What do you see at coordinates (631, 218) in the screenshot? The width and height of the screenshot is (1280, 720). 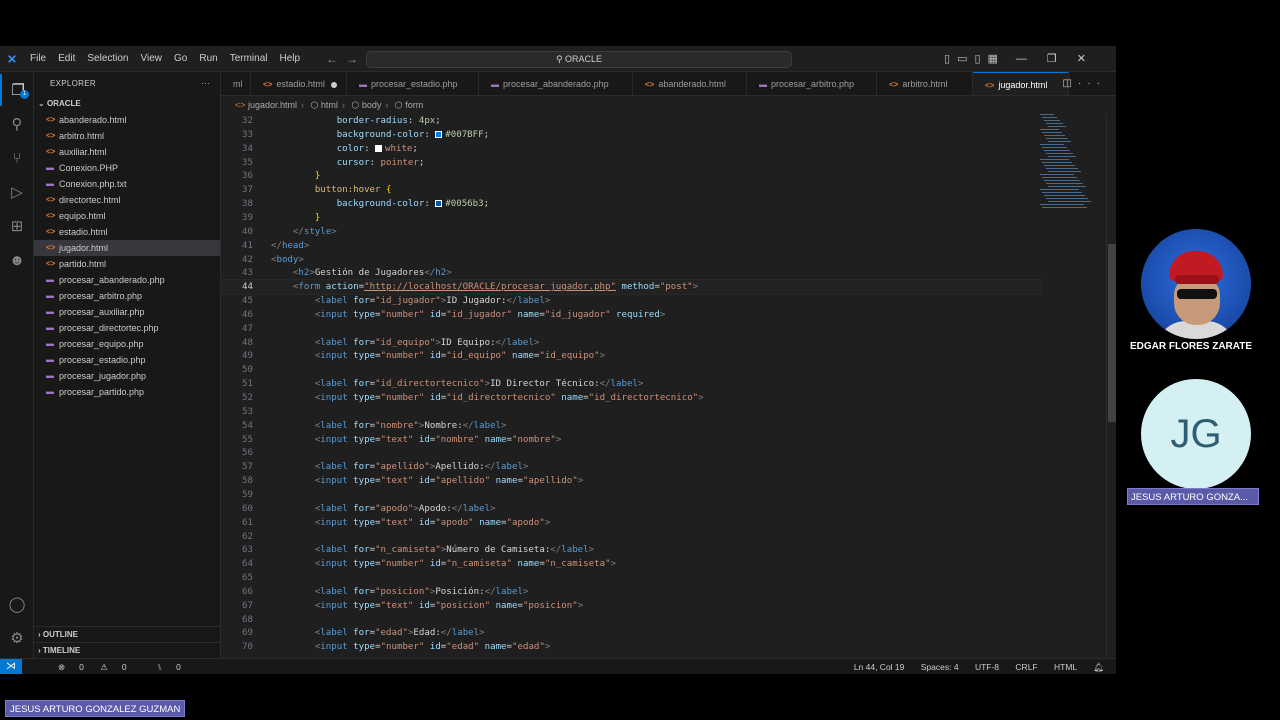 I see `code-line: 39 }` at bounding box center [631, 218].